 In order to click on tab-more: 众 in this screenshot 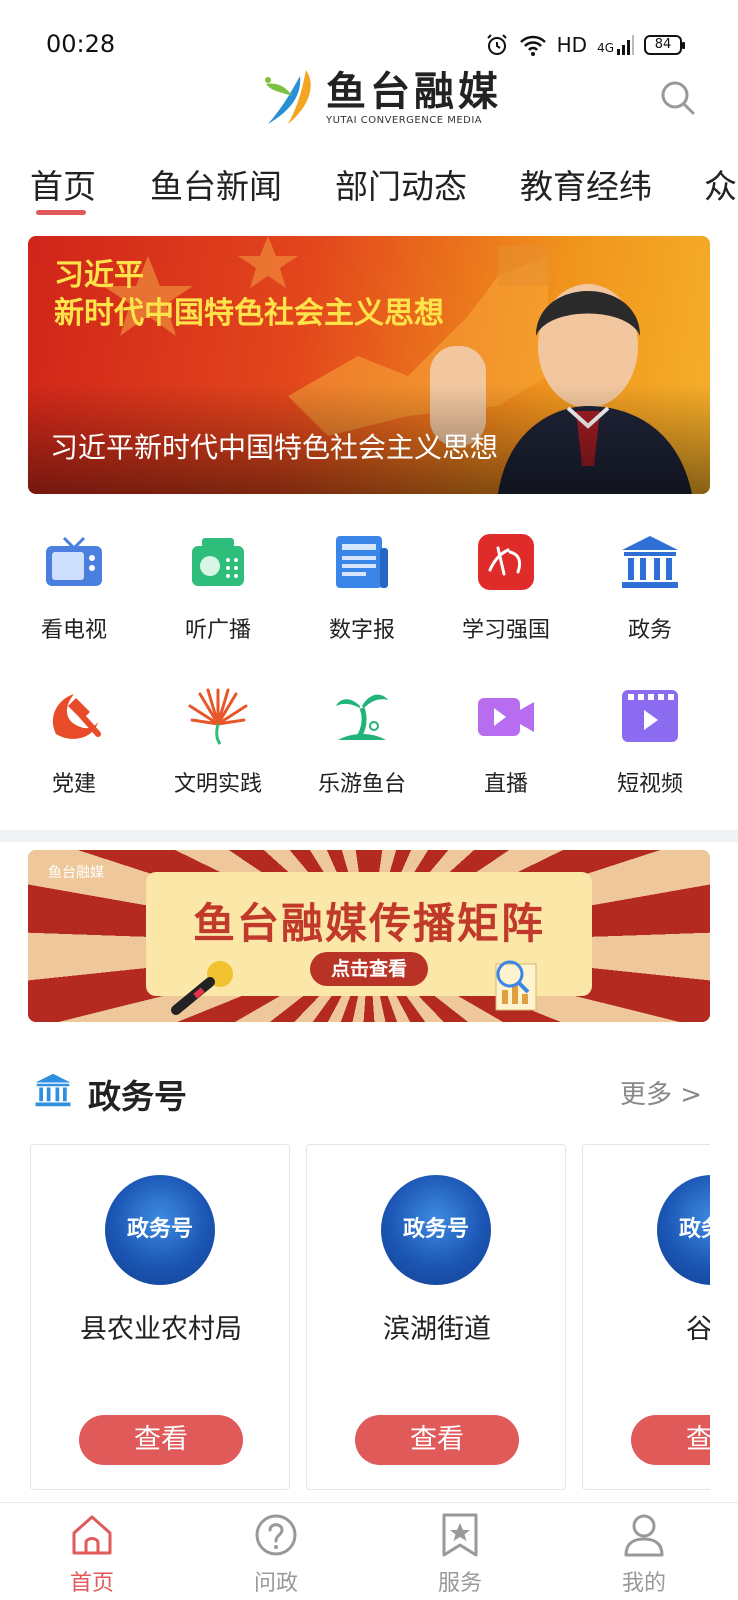, I will do `click(720, 184)`.